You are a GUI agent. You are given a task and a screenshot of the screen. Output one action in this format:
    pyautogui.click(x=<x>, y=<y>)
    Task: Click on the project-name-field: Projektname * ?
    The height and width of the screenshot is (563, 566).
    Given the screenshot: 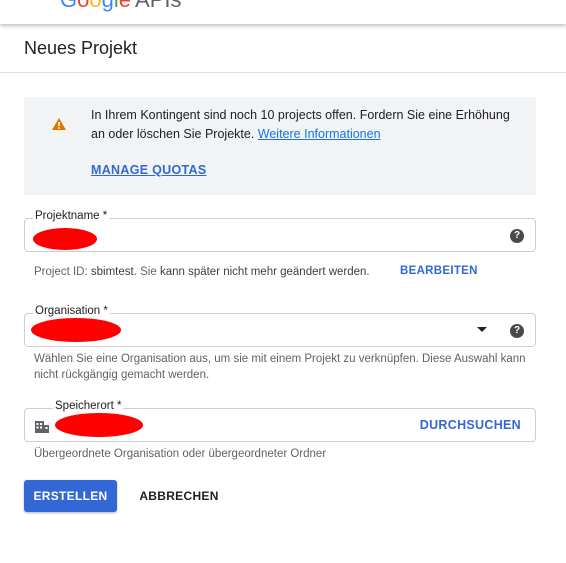 What is the action you would take?
    pyautogui.click(x=280, y=231)
    